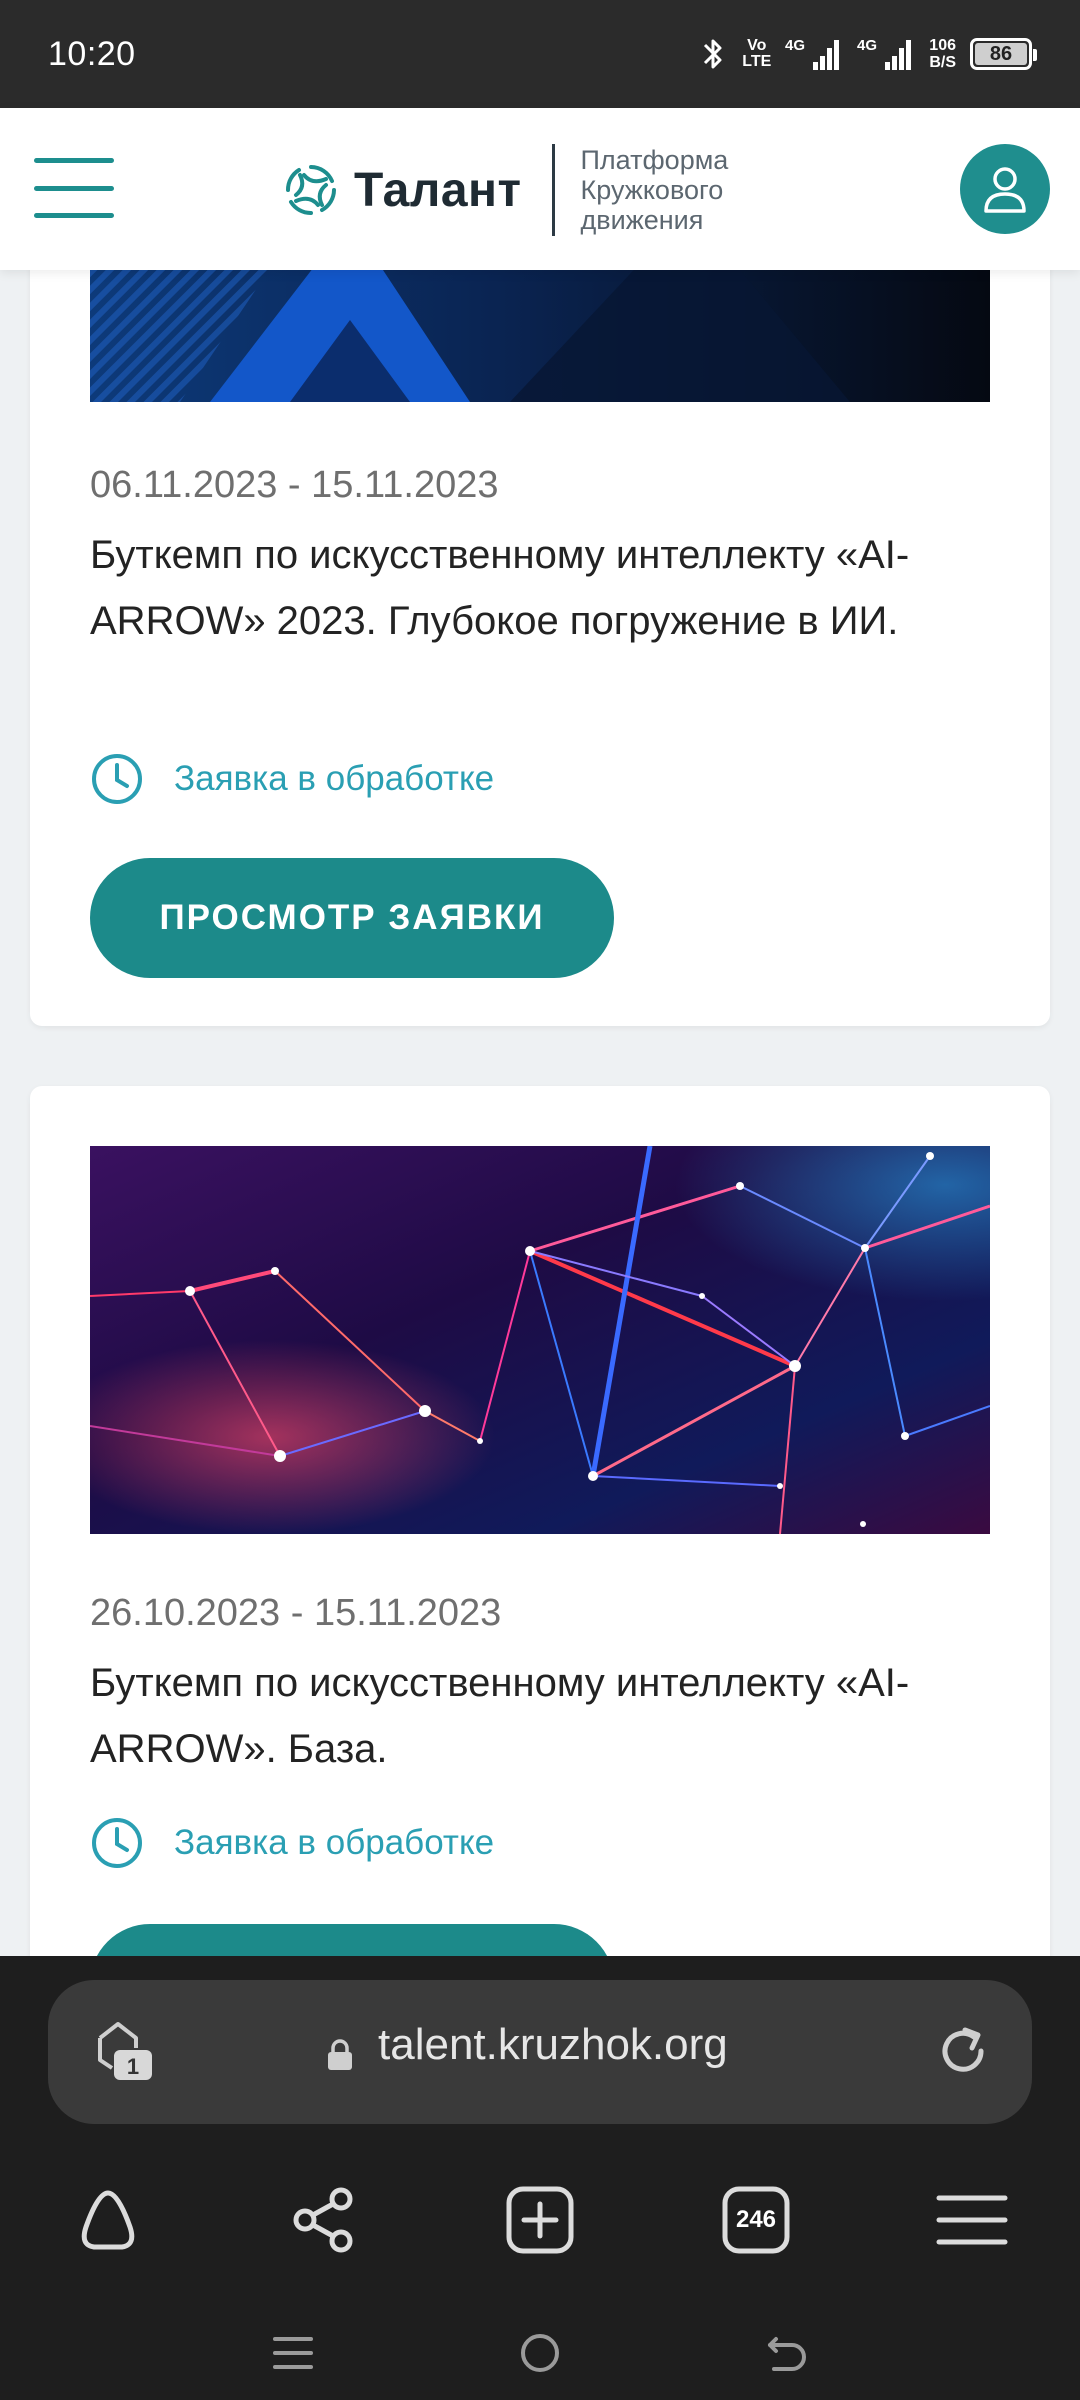 This screenshot has height=2400, width=1080. Describe the element at coordinates (126, 2052) in the screenshot. I see `incognito-tabs-icon: 1` at that location.